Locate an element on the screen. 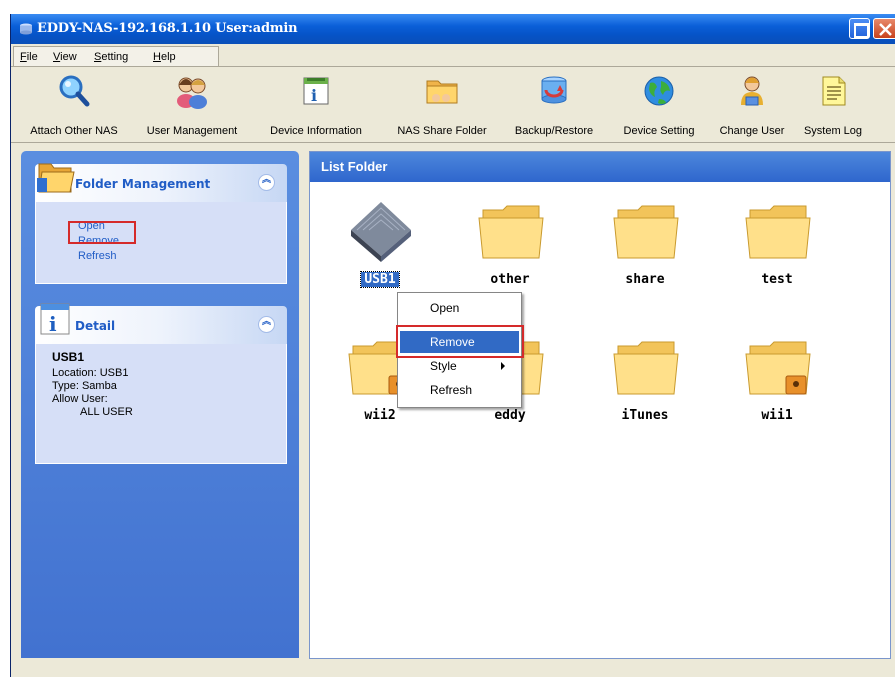 This screenshot has height=677, width=895. nas-app-icon is located at coordinates (26, 29).